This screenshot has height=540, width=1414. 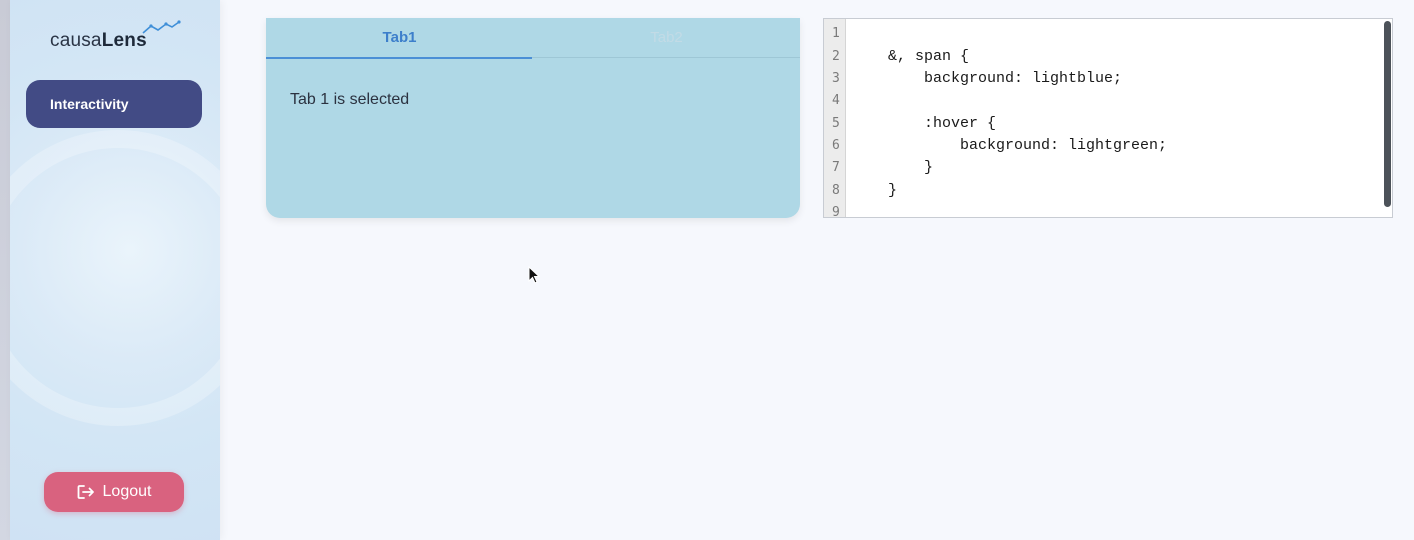 I want to click on code-line: background: lightblue;, so click(x=1005, y=78).